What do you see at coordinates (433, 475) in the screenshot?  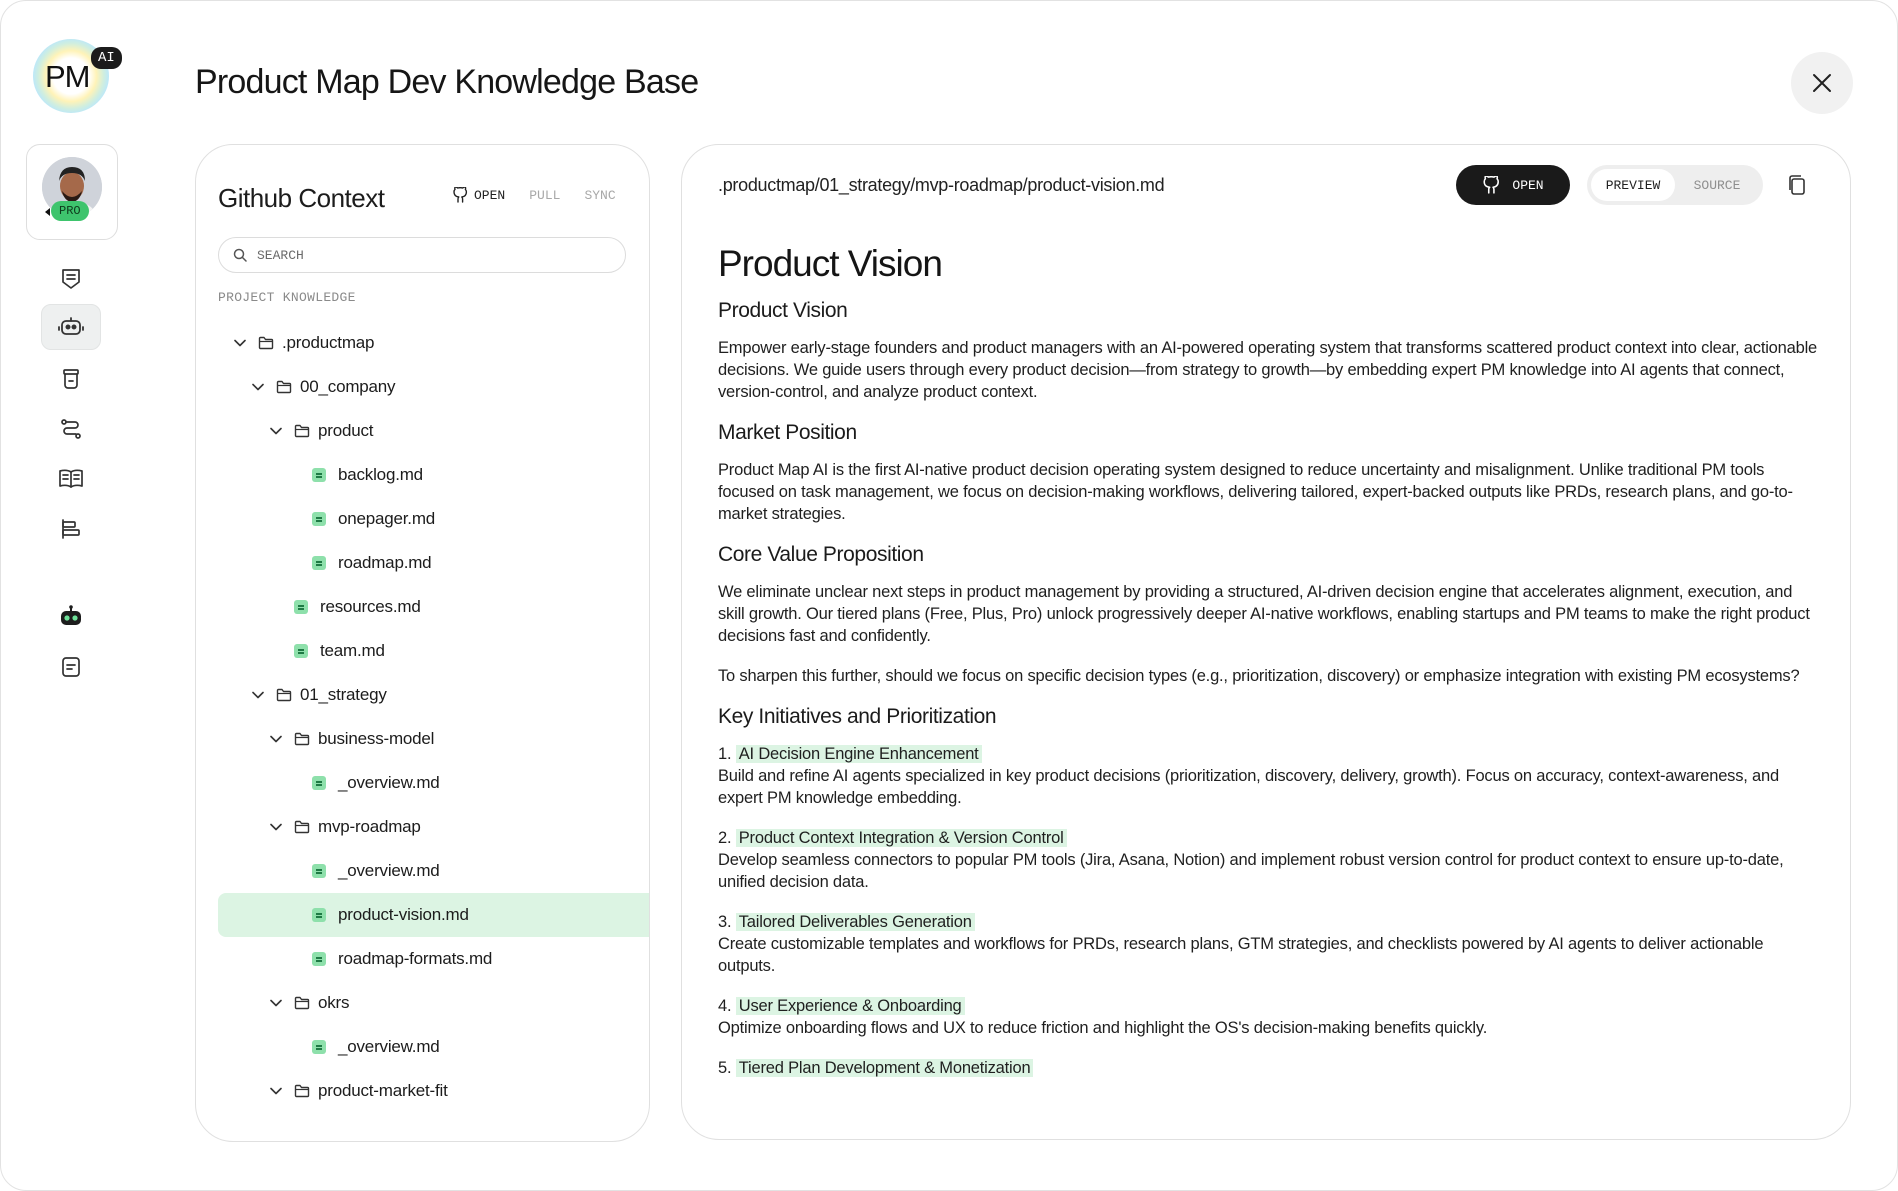 I see `tree-file: backlog.md` at bounding box center [433, 475].